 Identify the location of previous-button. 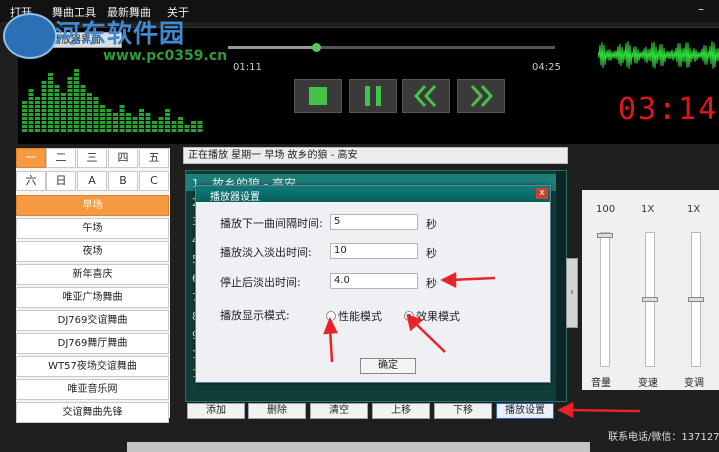
(426, 96).